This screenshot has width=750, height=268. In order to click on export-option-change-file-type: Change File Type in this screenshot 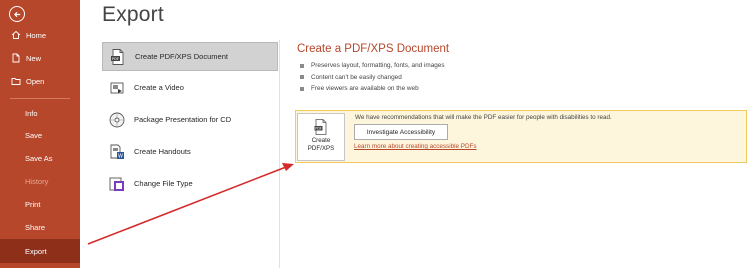, I will do `click(190, 183)`.